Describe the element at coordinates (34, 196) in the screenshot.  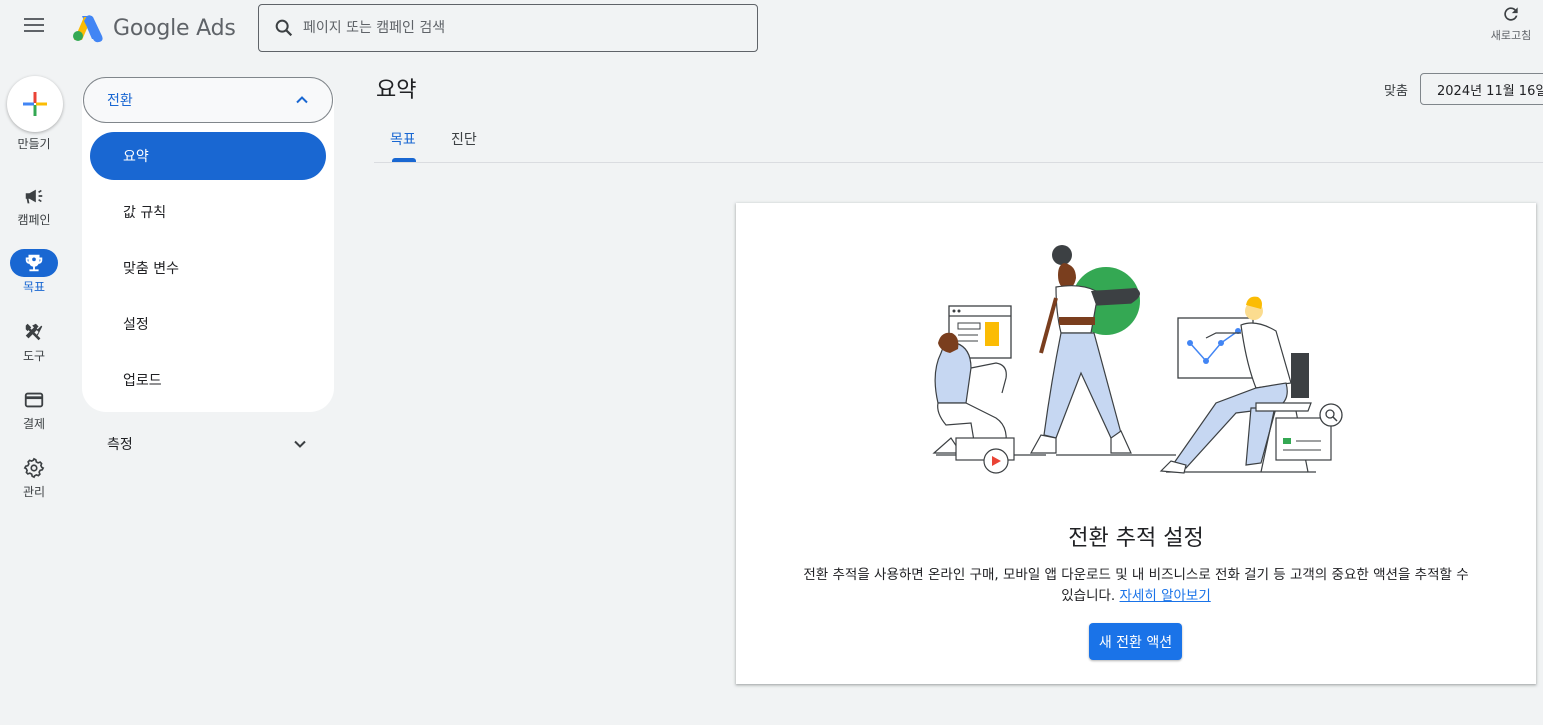
I see `megaphone-icon` at that location.